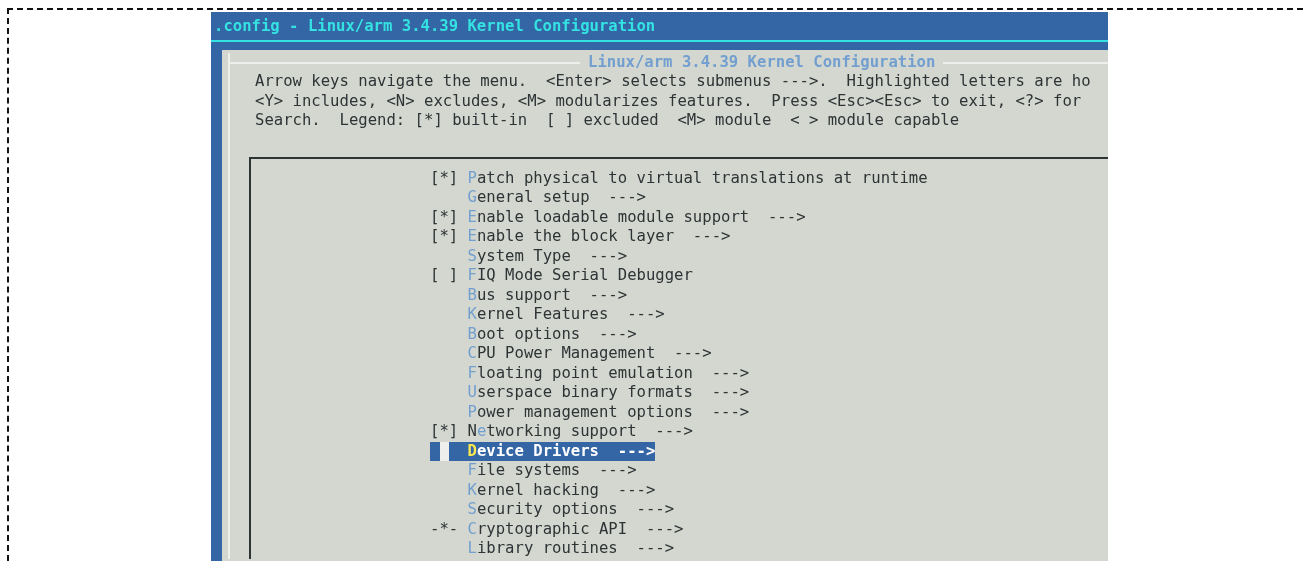 This screenshot has width=1303, height=561. What do you see at coordinates (673, 82) in the screenshot?
I see `help-text: Arrow keys navigate the menu. <Enter> selects submenus --->. Highlighted letters are ho` at bounding box center [673, 82].